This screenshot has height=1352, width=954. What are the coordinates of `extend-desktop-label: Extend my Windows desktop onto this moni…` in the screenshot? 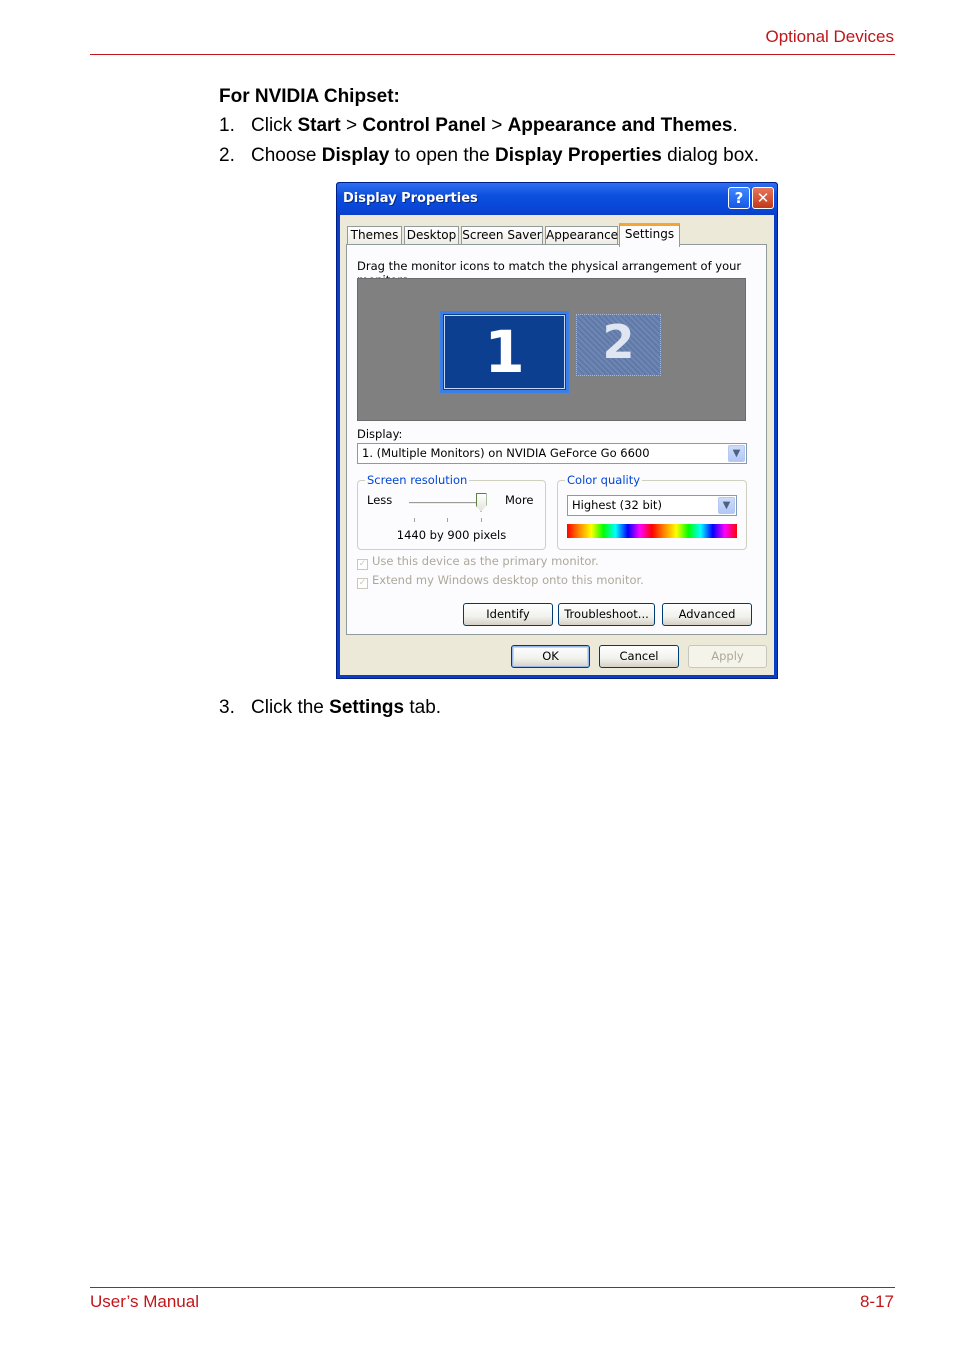 It's located at (508, 580).